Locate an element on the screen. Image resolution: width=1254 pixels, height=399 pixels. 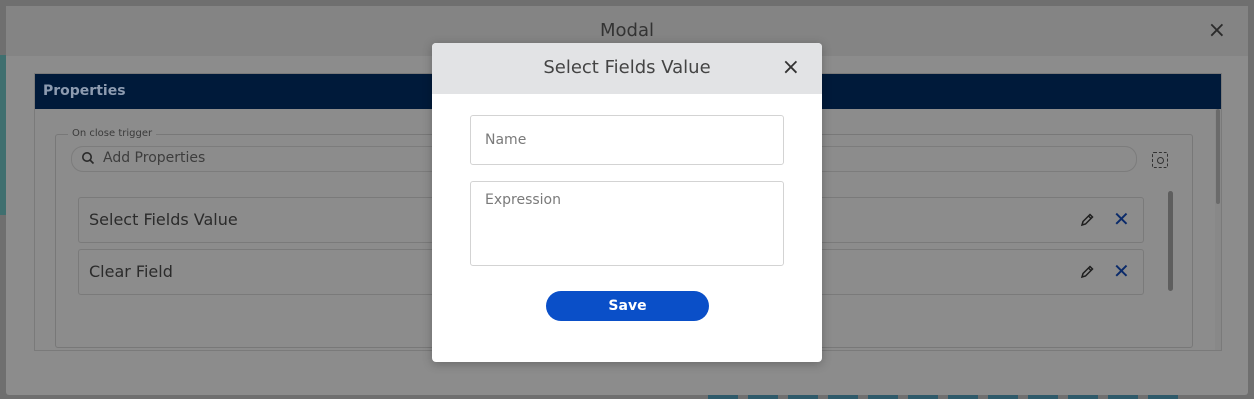
dialog-header: Select Fields Value × is located at coordinates (627, 68).